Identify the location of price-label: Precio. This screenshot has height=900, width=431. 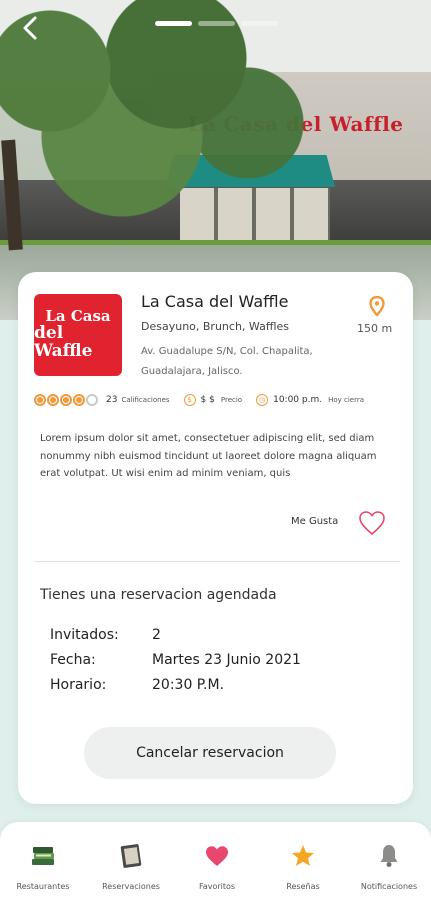
(231, 400).